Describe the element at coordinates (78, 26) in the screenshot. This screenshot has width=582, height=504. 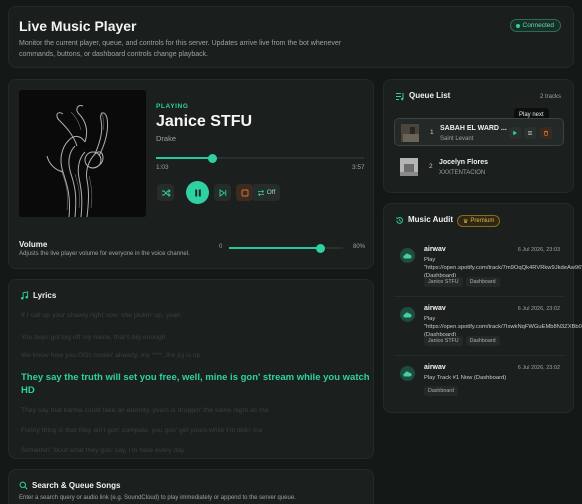
I see `page-title: Live Music Player` at that location.